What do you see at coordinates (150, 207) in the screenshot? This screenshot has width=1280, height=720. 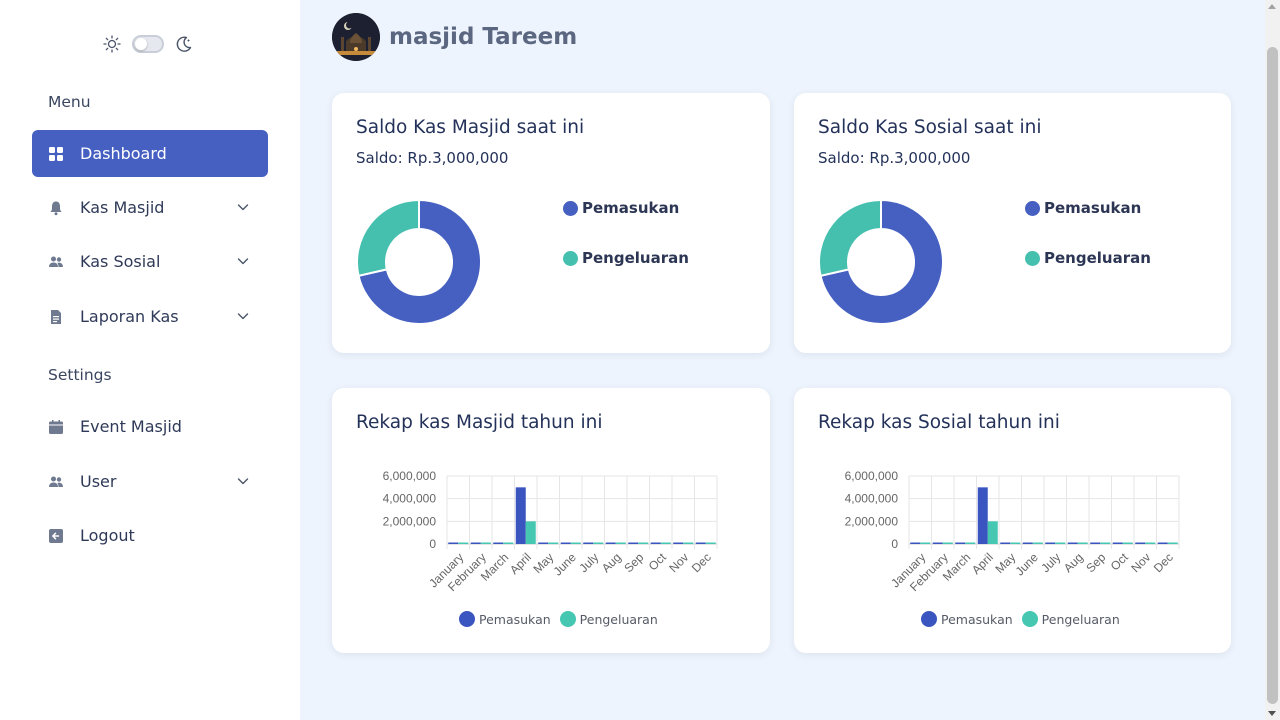 I see `sidebar-item-kas-masjid: Kas Masjid` at bounding box center [150, 207].